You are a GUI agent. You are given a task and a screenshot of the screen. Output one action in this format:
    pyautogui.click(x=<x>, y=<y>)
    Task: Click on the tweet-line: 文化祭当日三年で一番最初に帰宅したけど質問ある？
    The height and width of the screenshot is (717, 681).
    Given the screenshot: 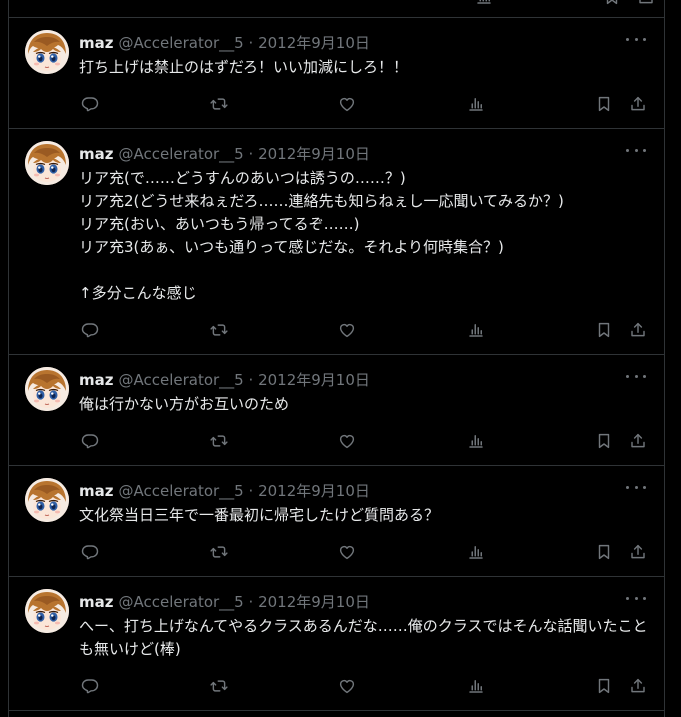 What is the action you would take?
    pyautogui.click(x=259, y=515)
    